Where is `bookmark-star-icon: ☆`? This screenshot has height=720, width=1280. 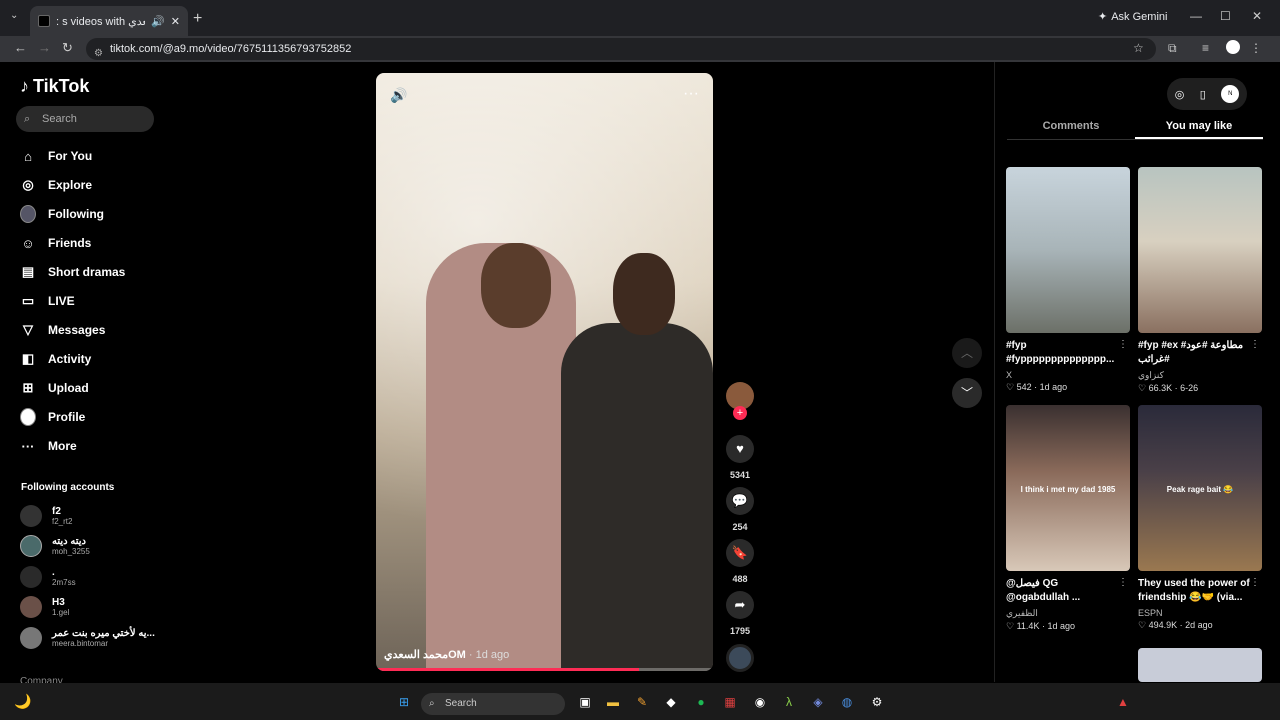
bookmark-star-icon: ☆ is located at coordinates (1138, 48).